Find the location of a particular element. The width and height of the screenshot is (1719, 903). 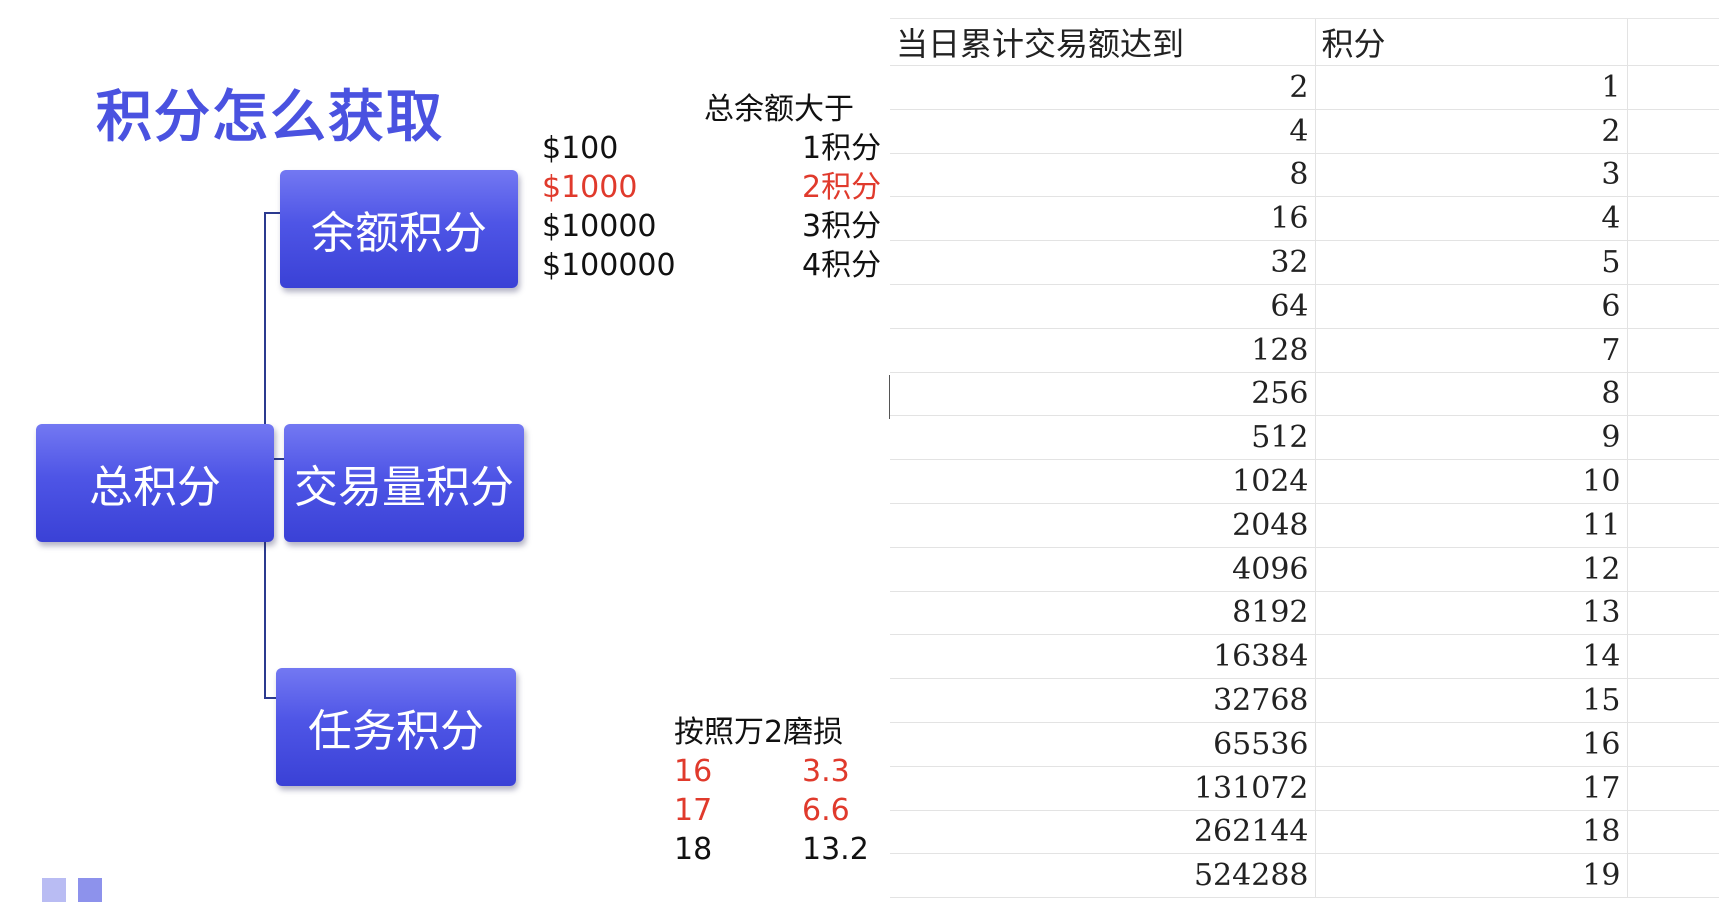

cell-volume: 16384 is located at coordinates (1103, 657).